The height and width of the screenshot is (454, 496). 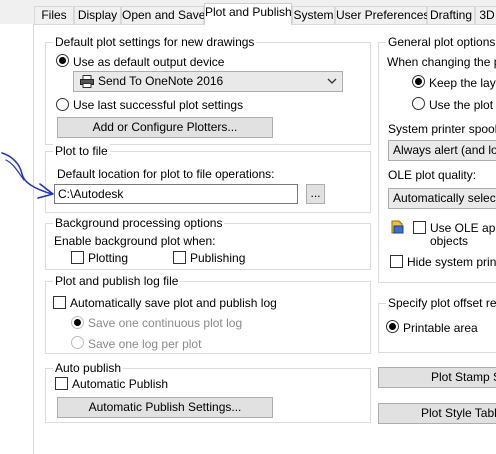 I want to click on group-title-offset: Specify plot offset relati, so click(x=441, y=303).